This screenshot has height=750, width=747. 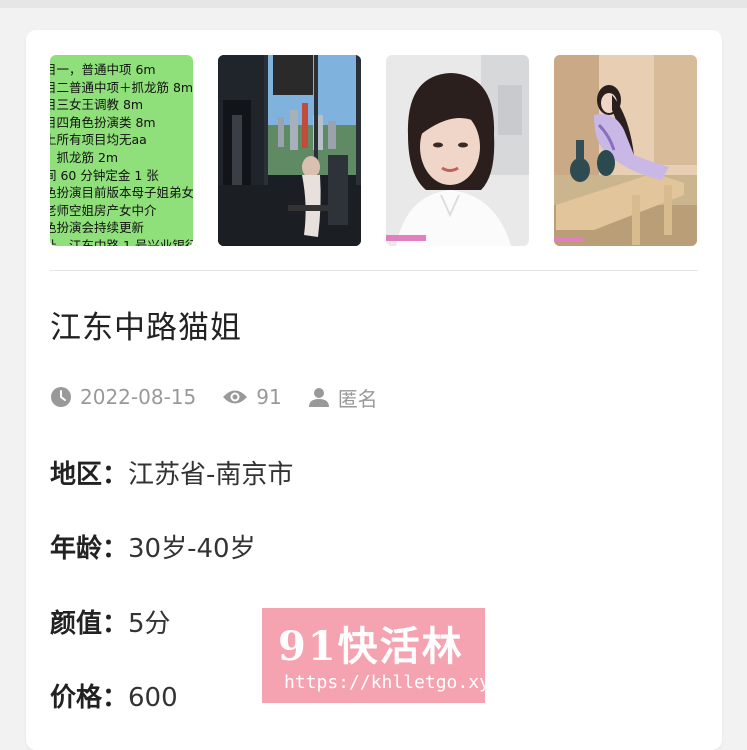 I want to click on price-line: 色扮演目前版本母子姐弟女医, so click(x=121, y=193).